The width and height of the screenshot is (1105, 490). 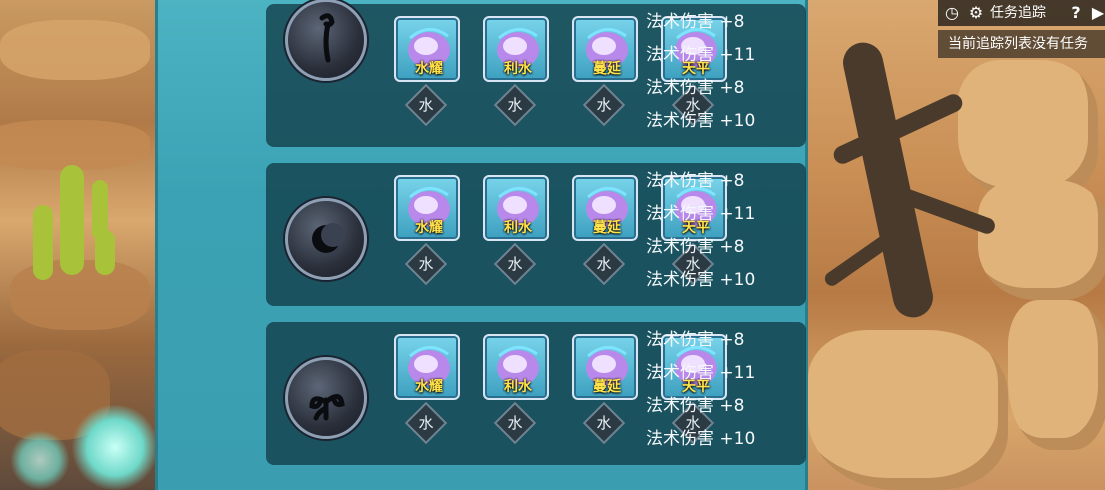 I want to click on clock-icon: ◷, so click(x=952, y=13).